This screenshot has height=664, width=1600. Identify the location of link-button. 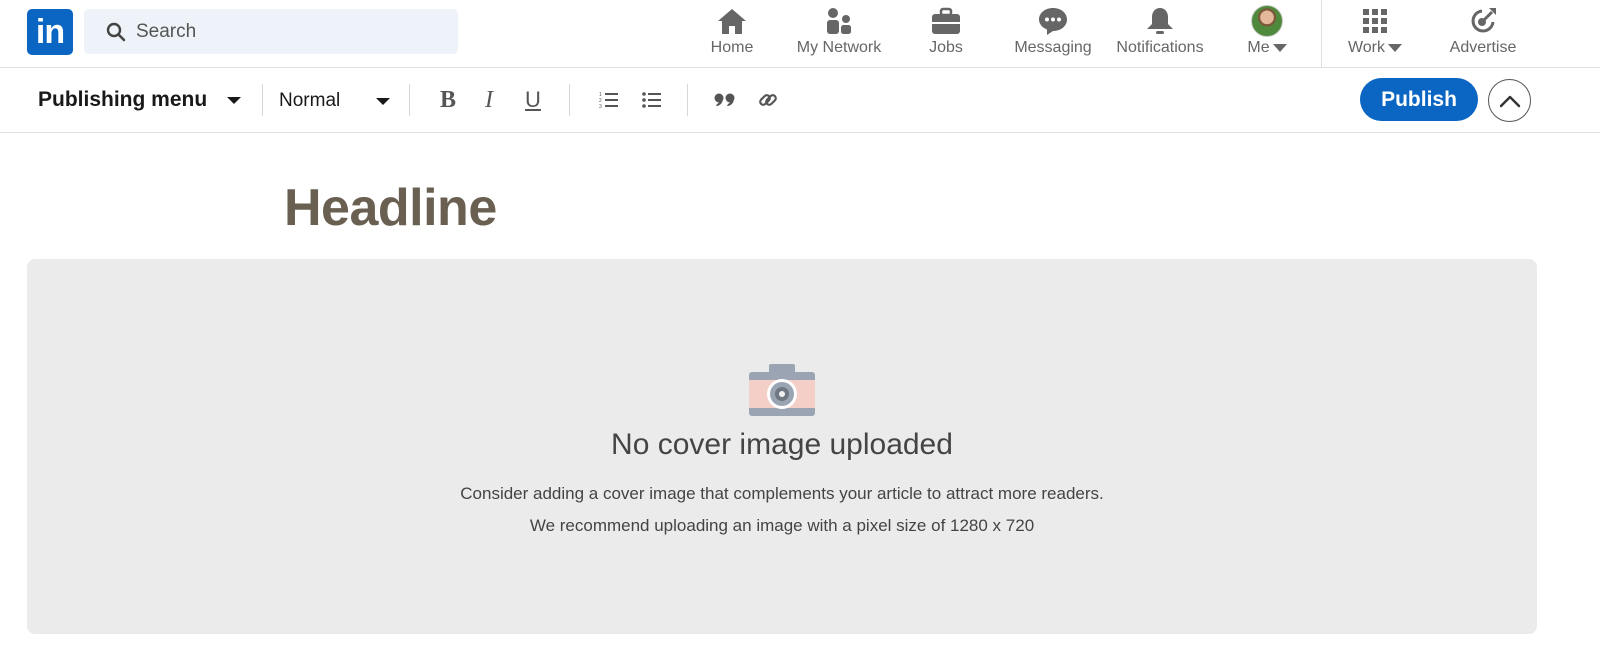
(768, 100).